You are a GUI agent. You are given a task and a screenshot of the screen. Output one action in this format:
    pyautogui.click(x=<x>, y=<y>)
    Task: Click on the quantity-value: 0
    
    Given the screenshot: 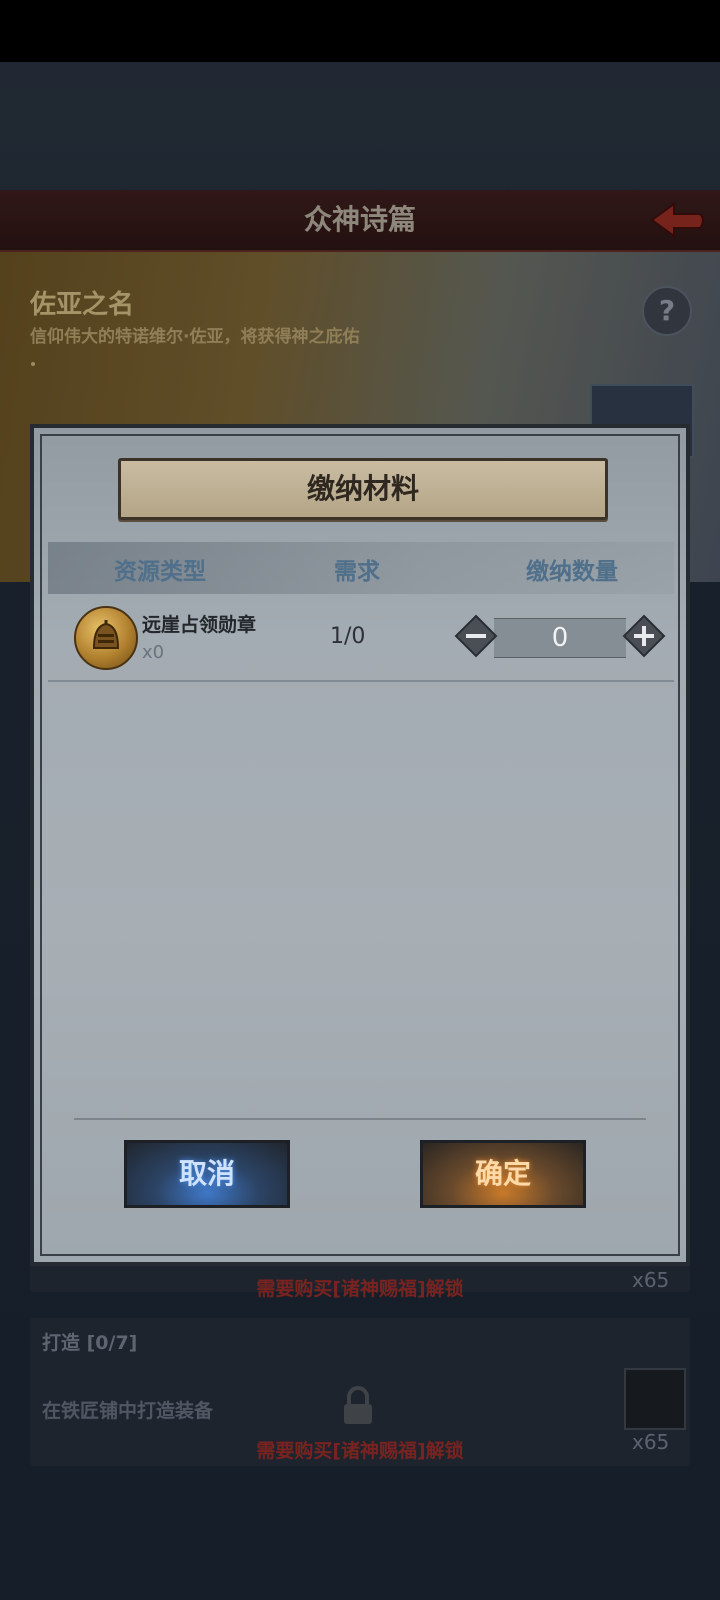 What is the action you would take?
    pyautogui.click(x=560, y=638)
    